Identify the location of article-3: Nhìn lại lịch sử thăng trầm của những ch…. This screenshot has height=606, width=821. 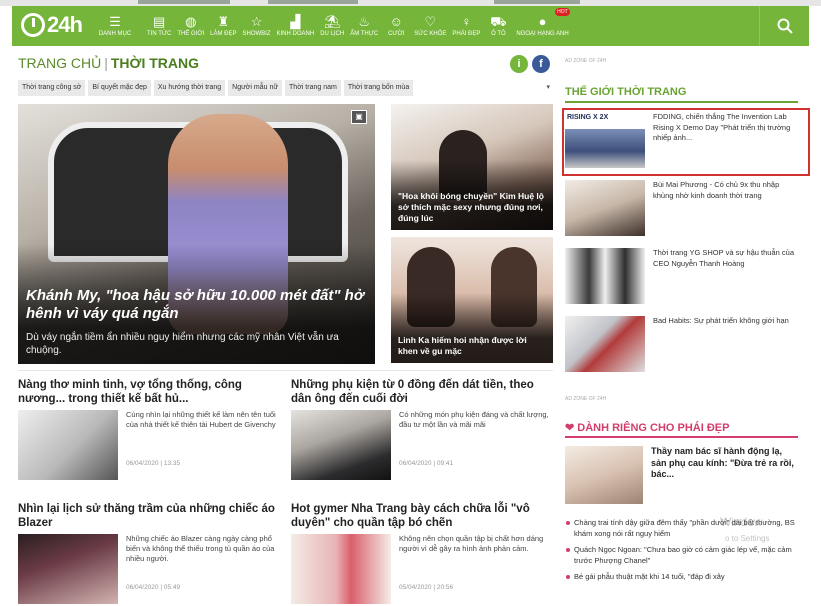
(148, 553).